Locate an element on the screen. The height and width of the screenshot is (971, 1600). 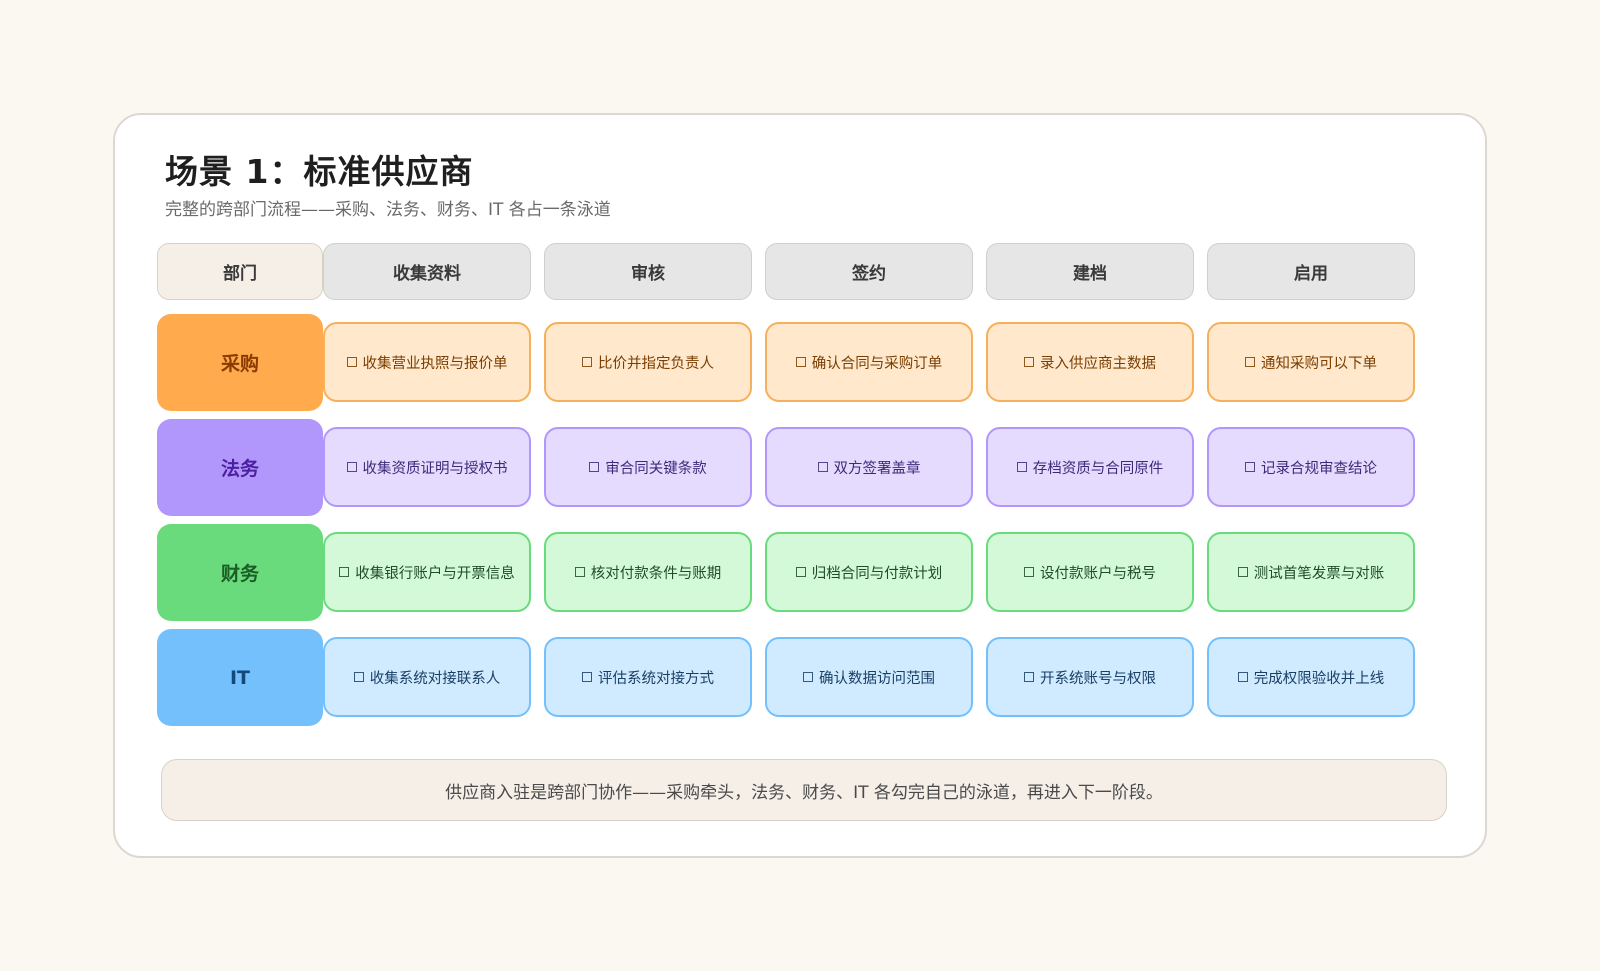
task-label: 开系统账号与权限 is located at coordinates (1098, 678).